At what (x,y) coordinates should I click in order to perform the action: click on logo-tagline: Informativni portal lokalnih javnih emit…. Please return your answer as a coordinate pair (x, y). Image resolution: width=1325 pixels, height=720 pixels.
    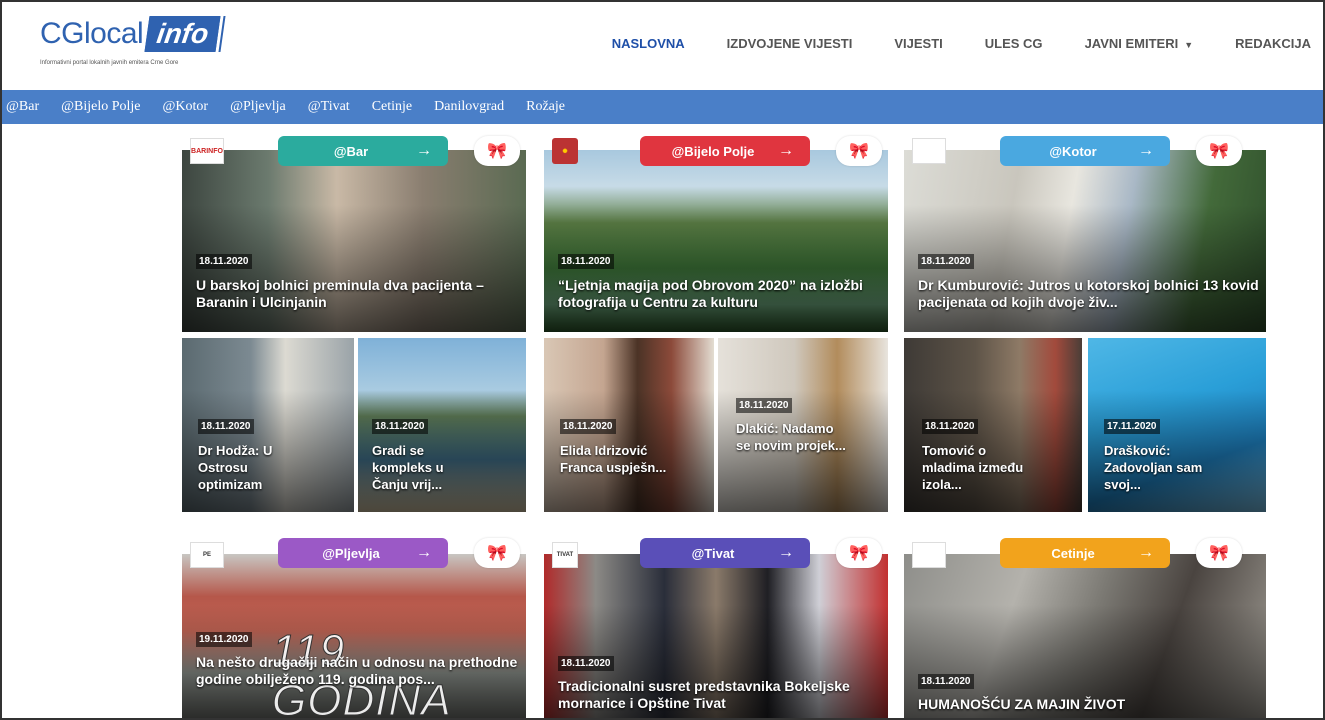
    Looking at the image, I should click on (109, 63).